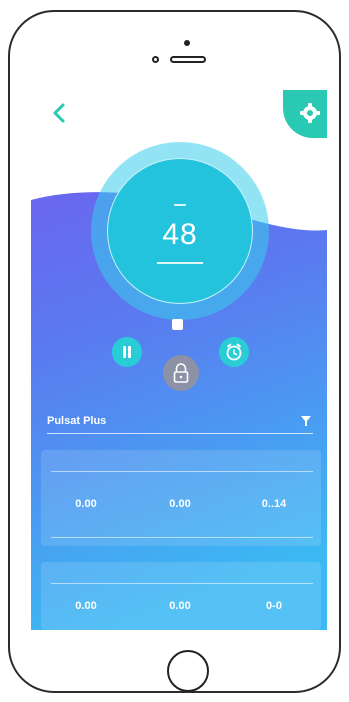 This screenshot has width=349, height=702. What do you see at coordinates (188, 671) in the screenshot?
I see `home-button` at bounding box center [188, 671].